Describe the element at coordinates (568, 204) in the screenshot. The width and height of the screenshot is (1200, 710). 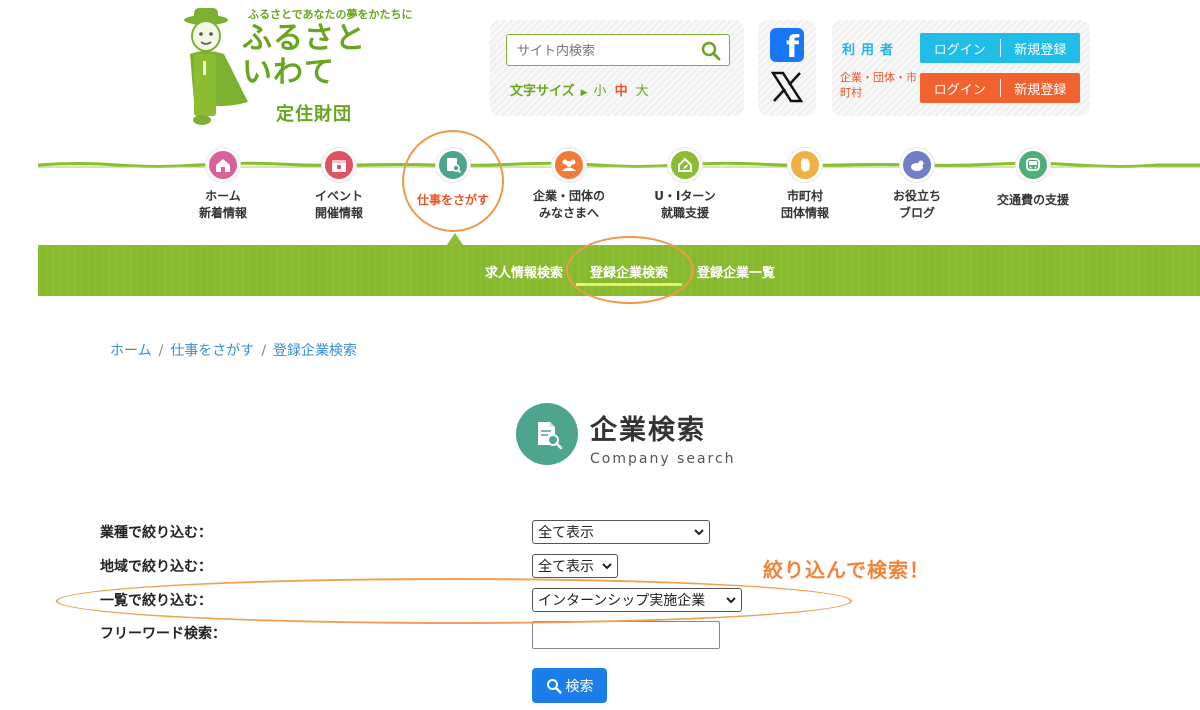
I see `nav-companies-label: 企業・団体の みなさまへ` at that location.